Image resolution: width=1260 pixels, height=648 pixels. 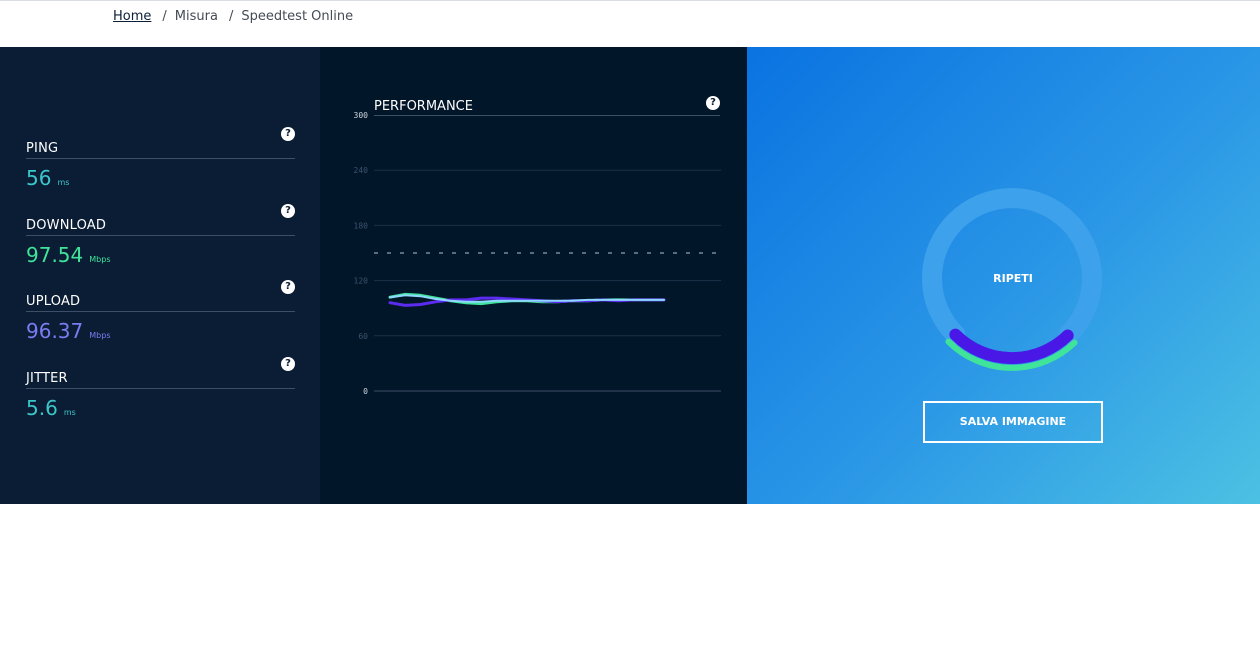 What do you see at coordinates (160, 312) in the screenshot?
I see `upload-metric: UPLOAD ? 96.37 Mbps` at bounding box center [160, 312].